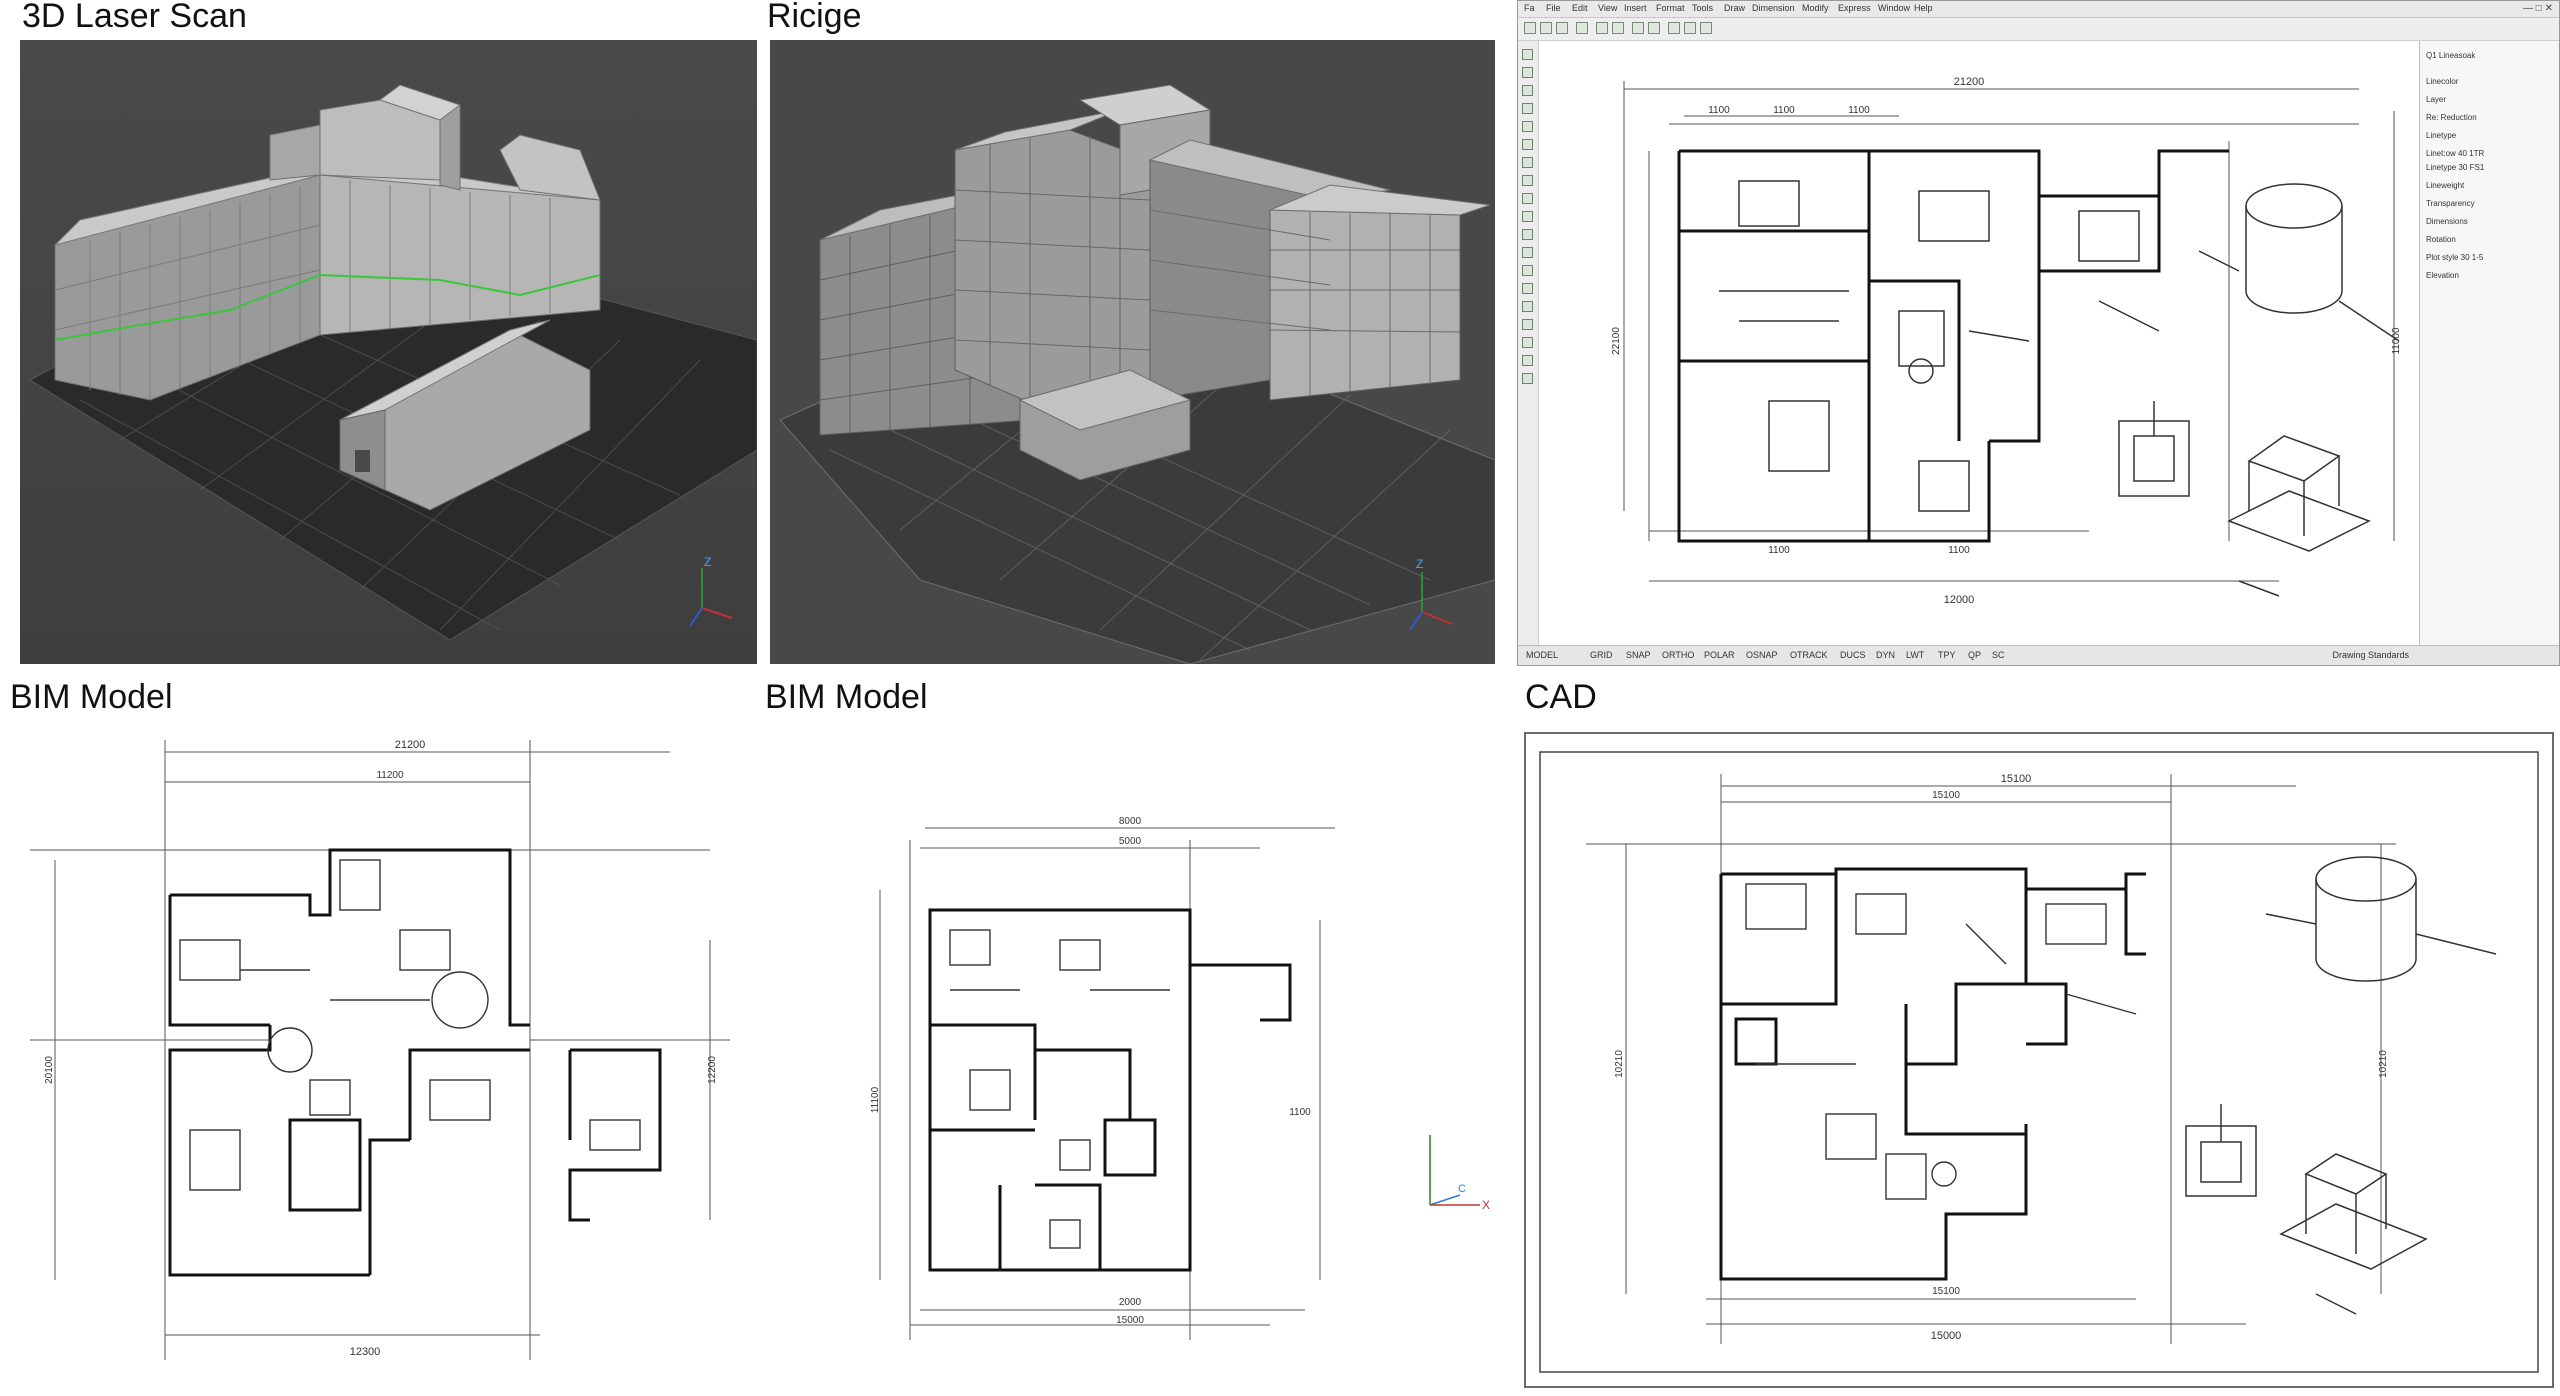 The height and width of the screenshot is (1396, 2560). What do you see at coordinates (1582, 28) in the screenshot?
I see `print-icon` at bounding box center [1582, 28].